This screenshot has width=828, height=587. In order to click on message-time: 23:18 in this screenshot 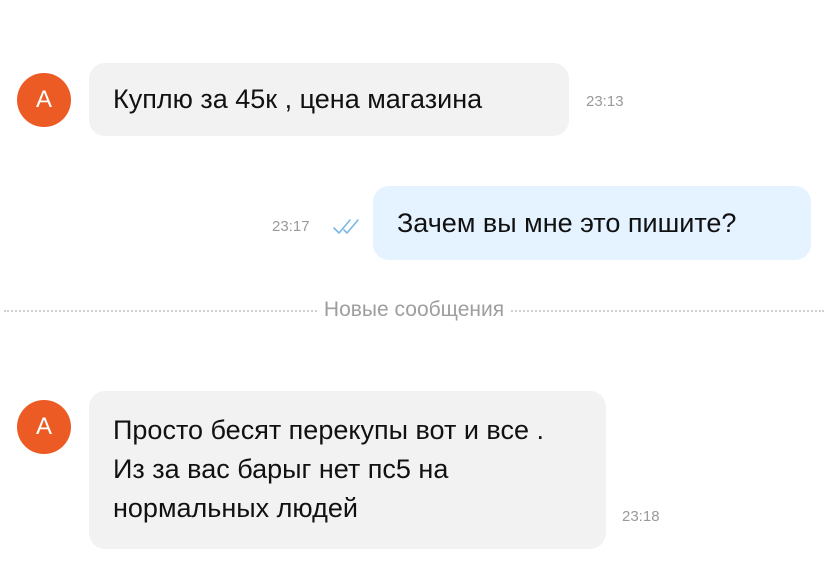, I will do `click(641, 516)`.